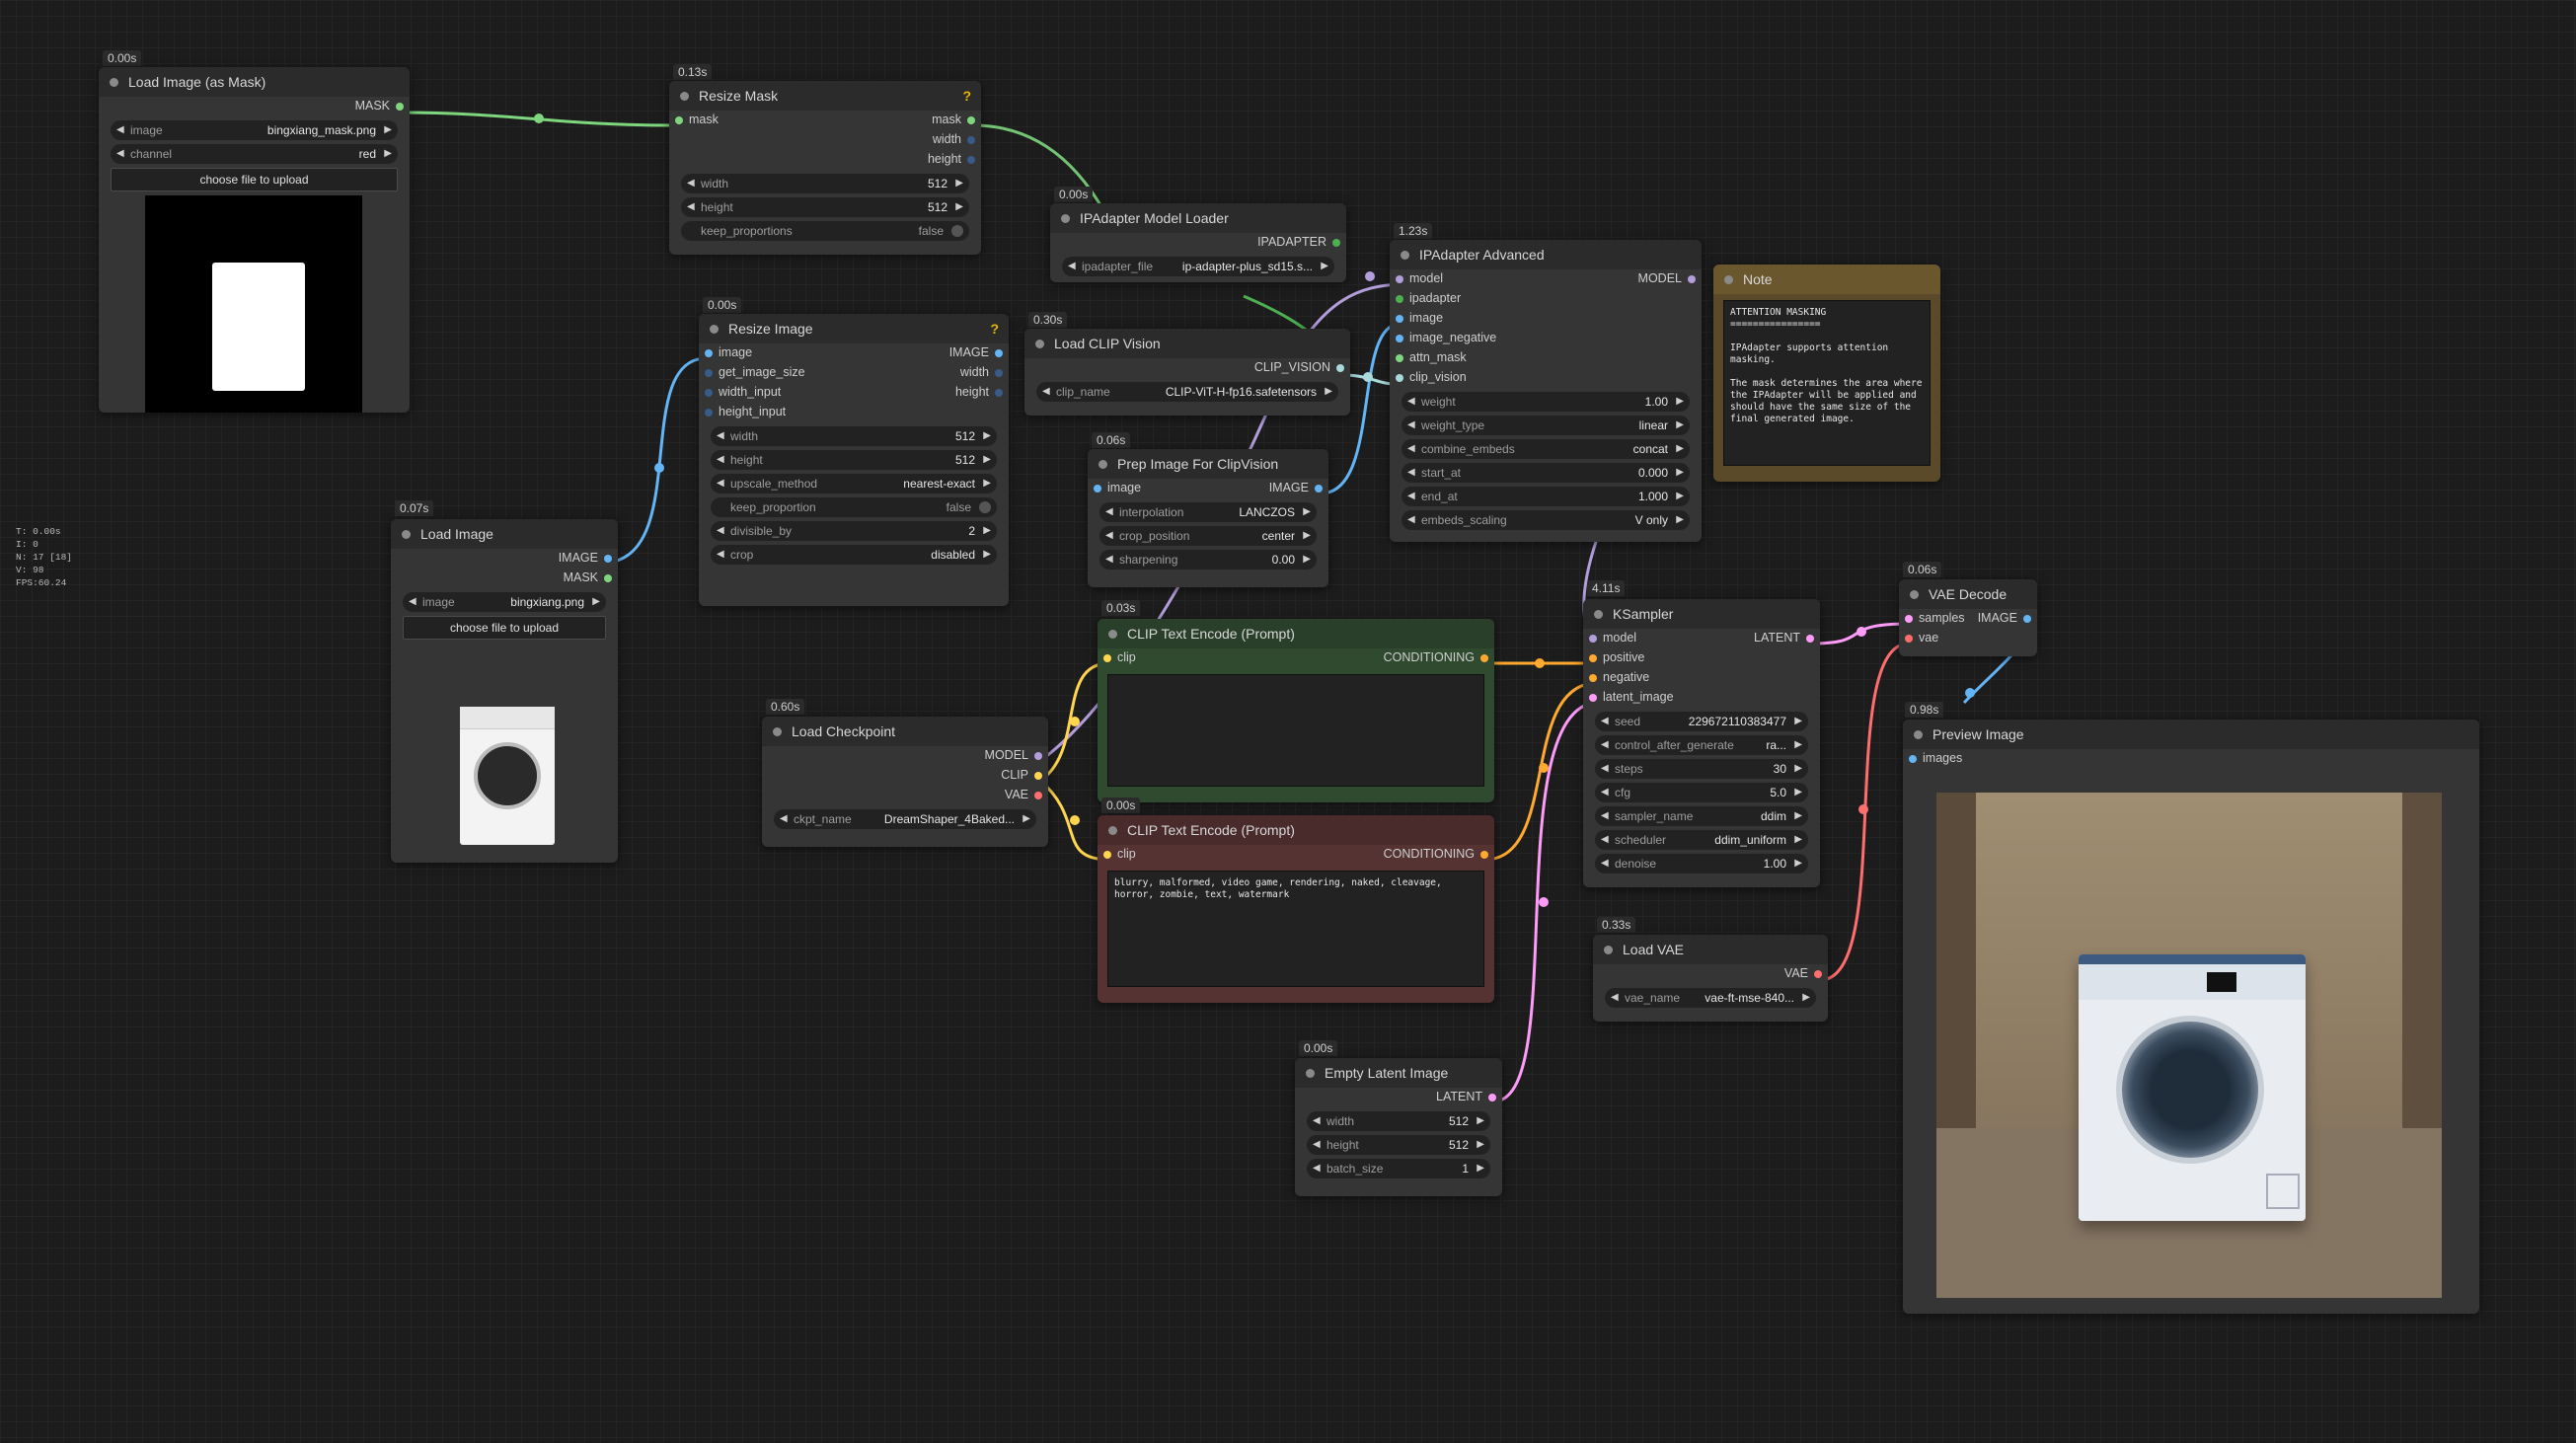  I want to click on output-slot-vae: VAE, so click(1710, 974).